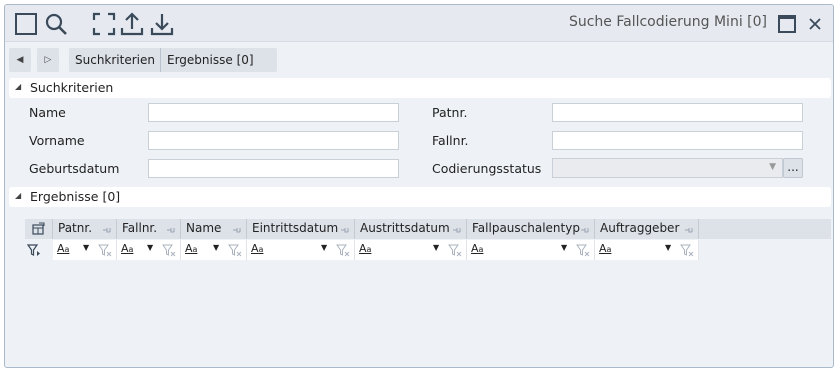  I want to click on name-label: Name, so click(47, 112).